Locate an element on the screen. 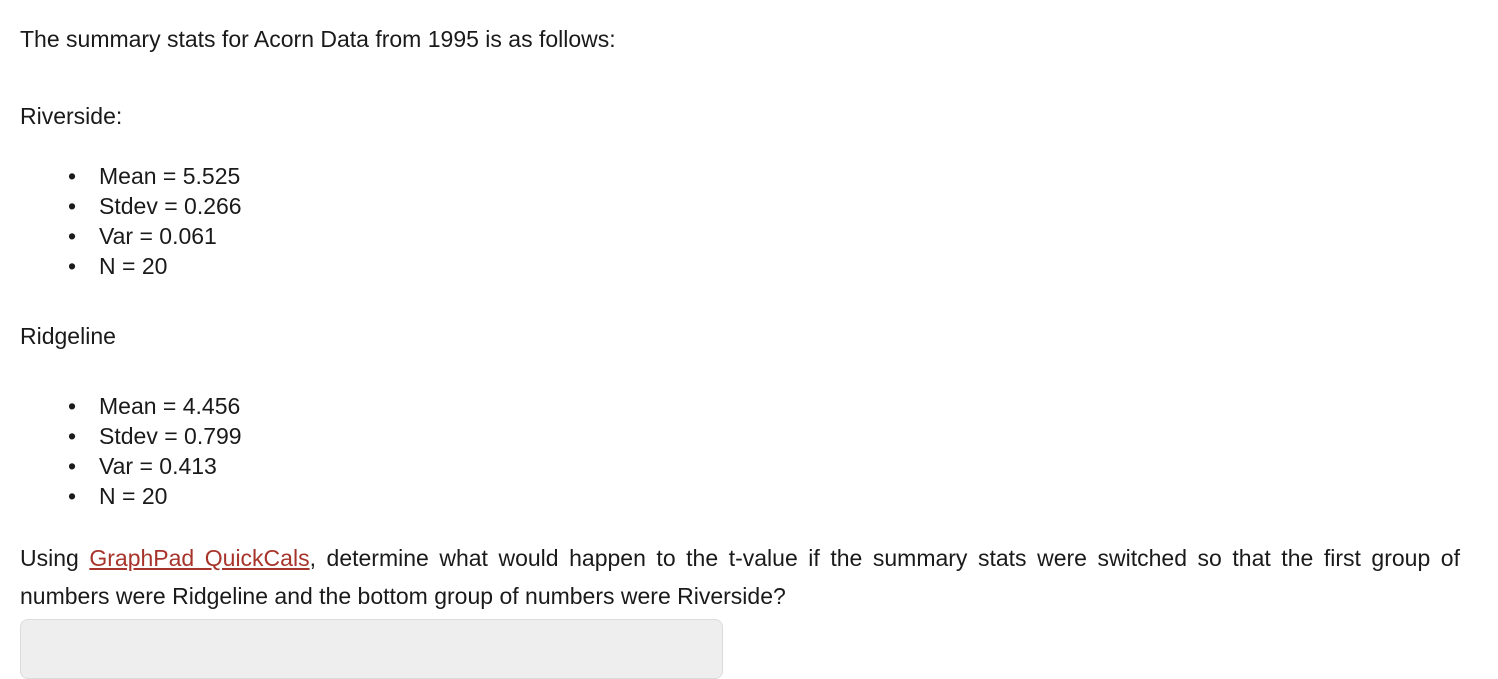 The image size is (1498, 679). list-item-label: Stdev = 0.266 is located at coordinates (170, 206).